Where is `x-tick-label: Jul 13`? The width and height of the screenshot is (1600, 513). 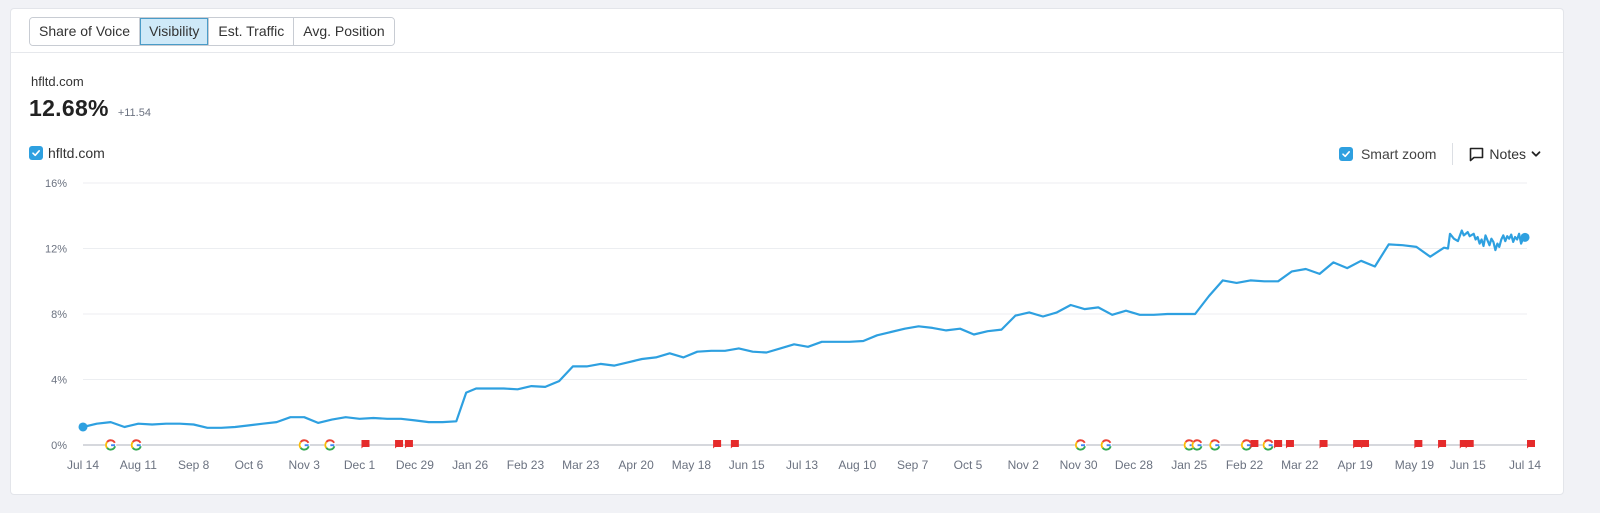 x-tick-label: Jul 13 is located at coordinates (802, 465).